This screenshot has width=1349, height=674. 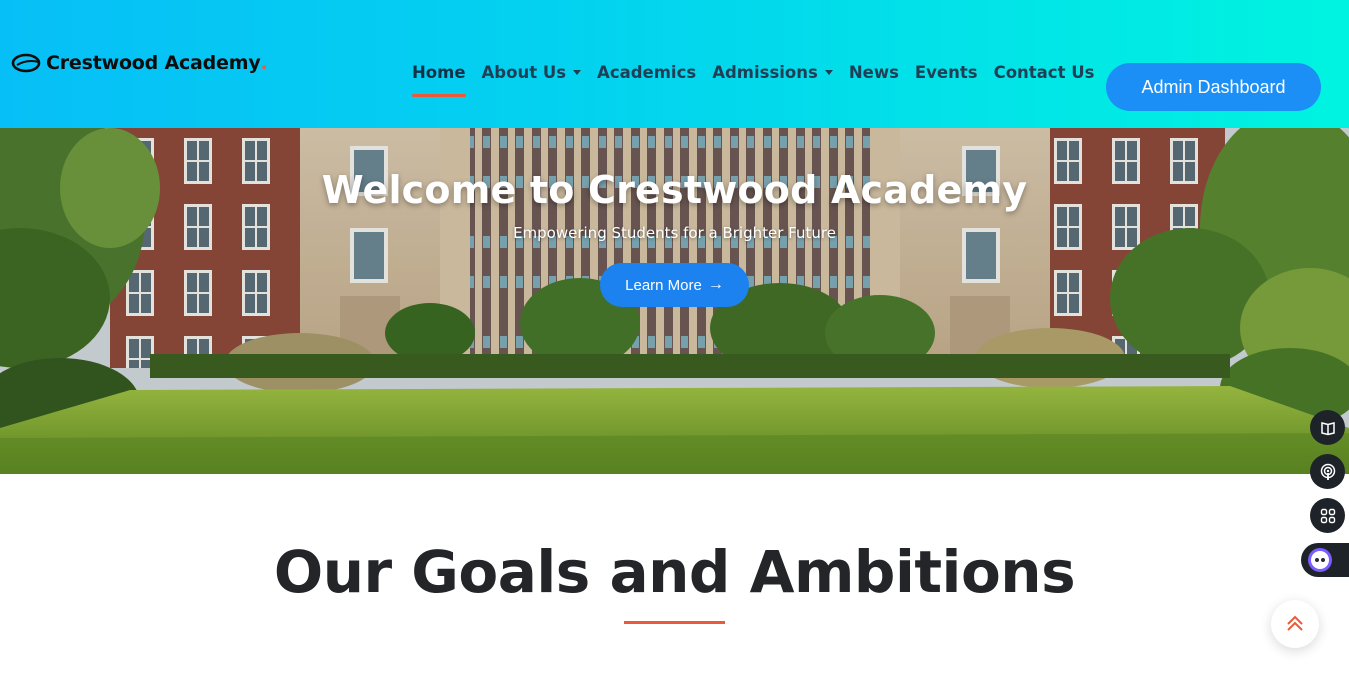 I want to click on nav-item-news: News, so click(x=874, y=72).